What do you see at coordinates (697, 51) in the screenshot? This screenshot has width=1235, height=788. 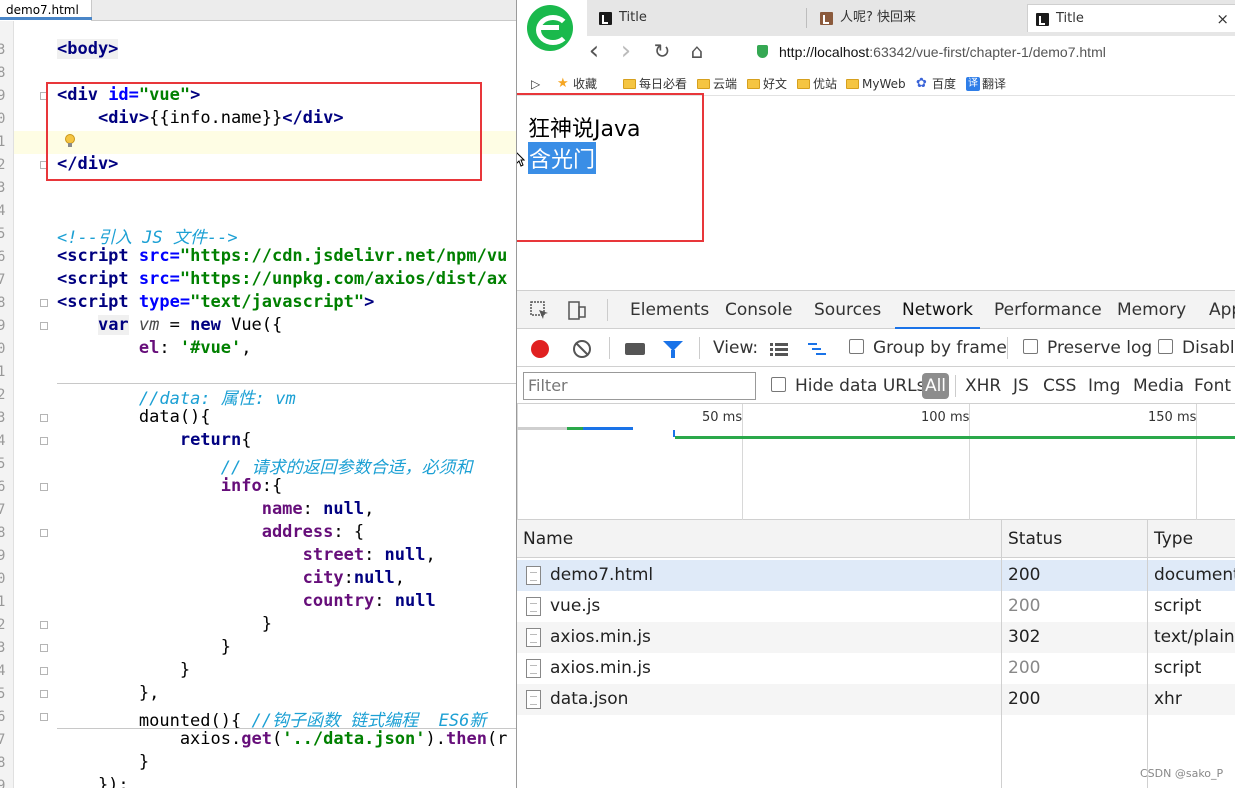 I see `home-button: ⌂` at bounding box center [697, 51].